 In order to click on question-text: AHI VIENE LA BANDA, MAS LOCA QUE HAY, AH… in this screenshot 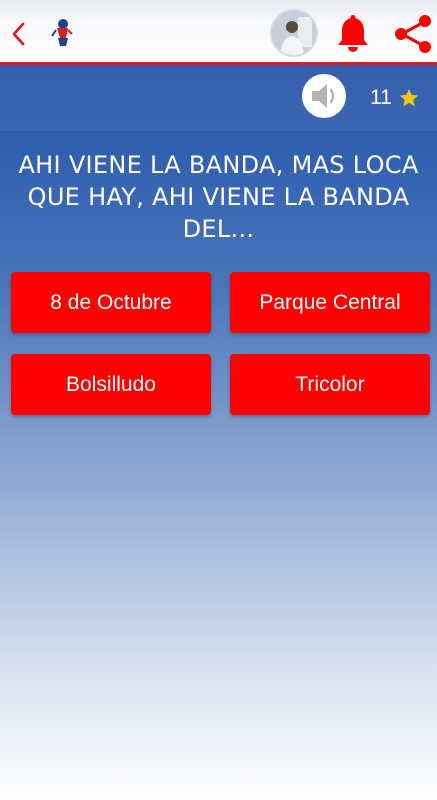, I will do `click(218, 197)`.